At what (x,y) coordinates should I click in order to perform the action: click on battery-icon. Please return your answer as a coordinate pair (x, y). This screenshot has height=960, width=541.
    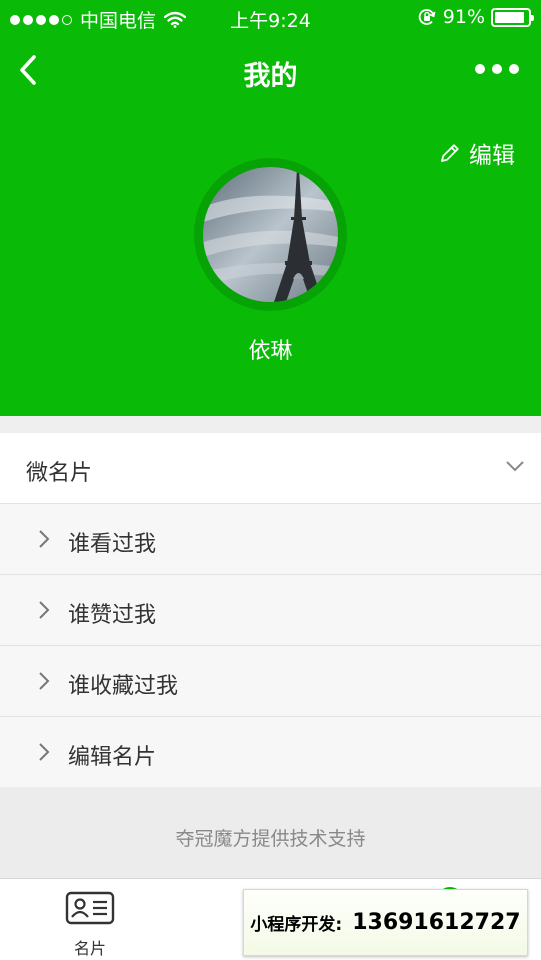
    Looking at the image, I should click on (512, 17).